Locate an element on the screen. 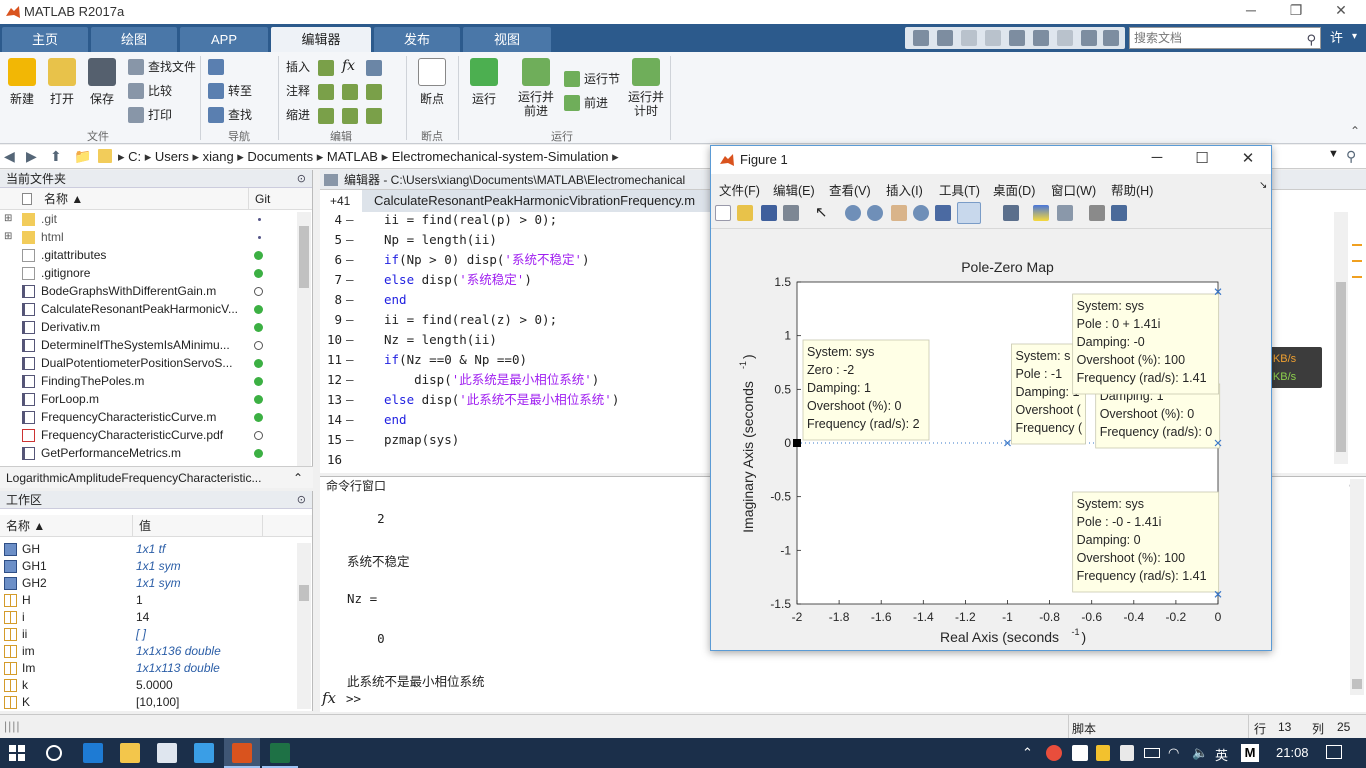 This screenshot has height=768, width=1366. security-shield-icon is located at coordinates (1103, 753).